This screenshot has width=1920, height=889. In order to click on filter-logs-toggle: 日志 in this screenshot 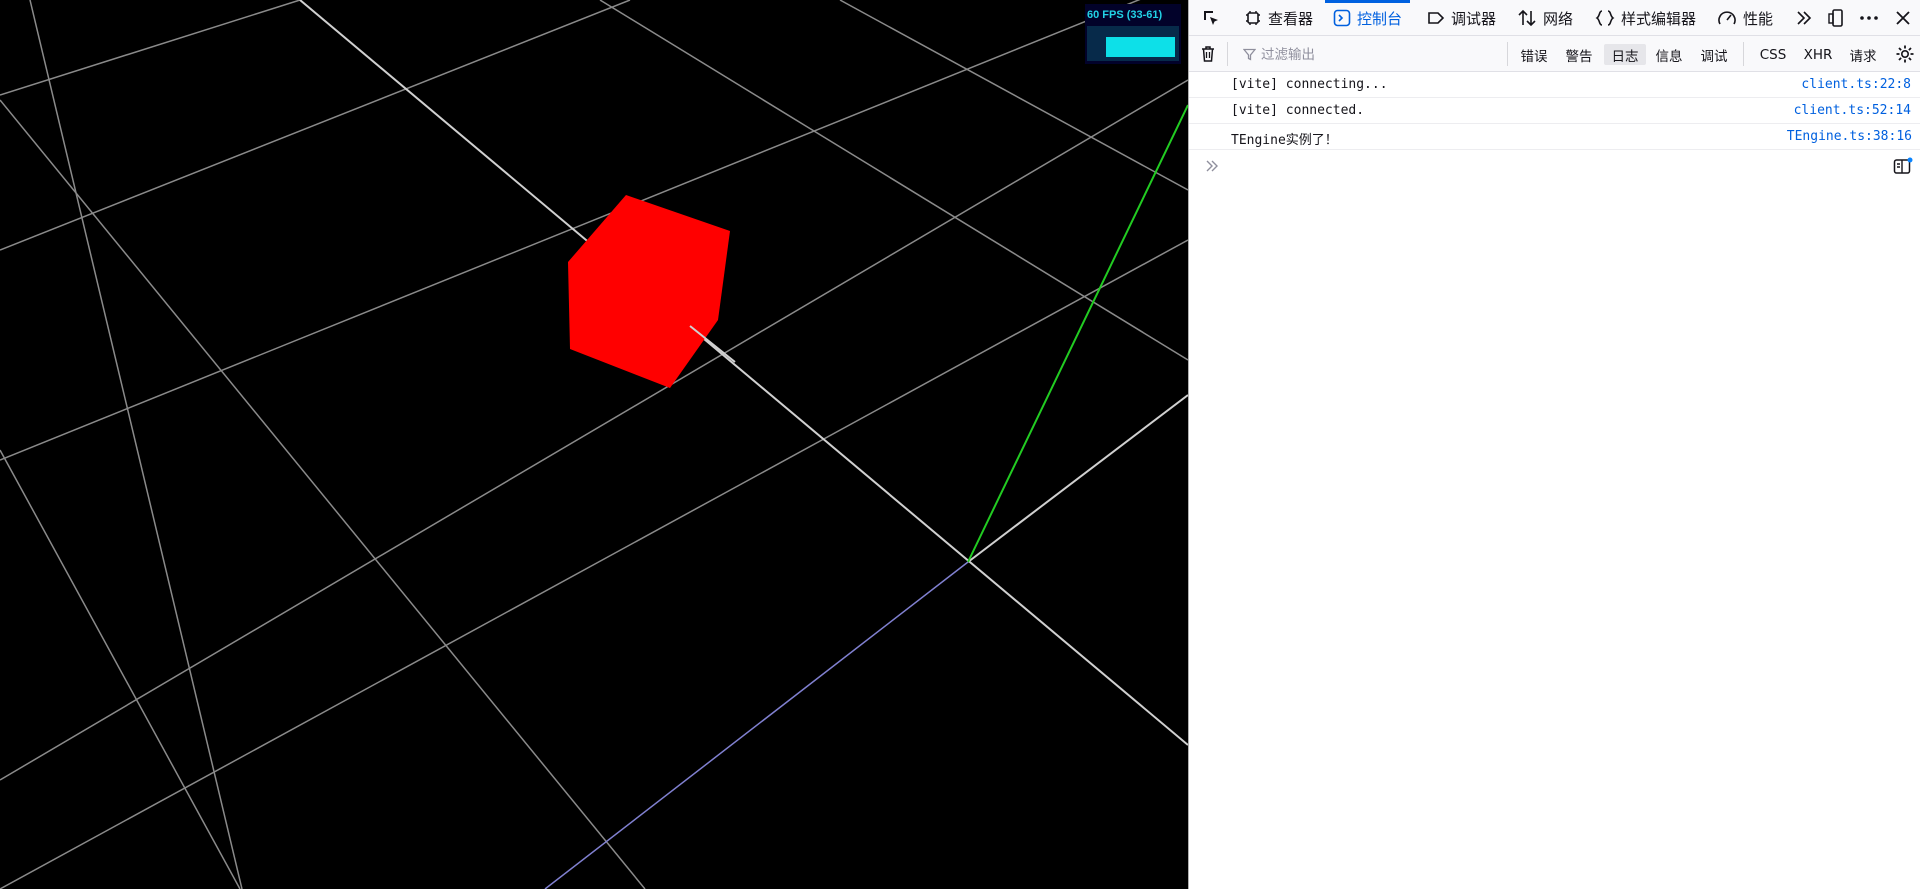, I will do `click(1625, 54)`.